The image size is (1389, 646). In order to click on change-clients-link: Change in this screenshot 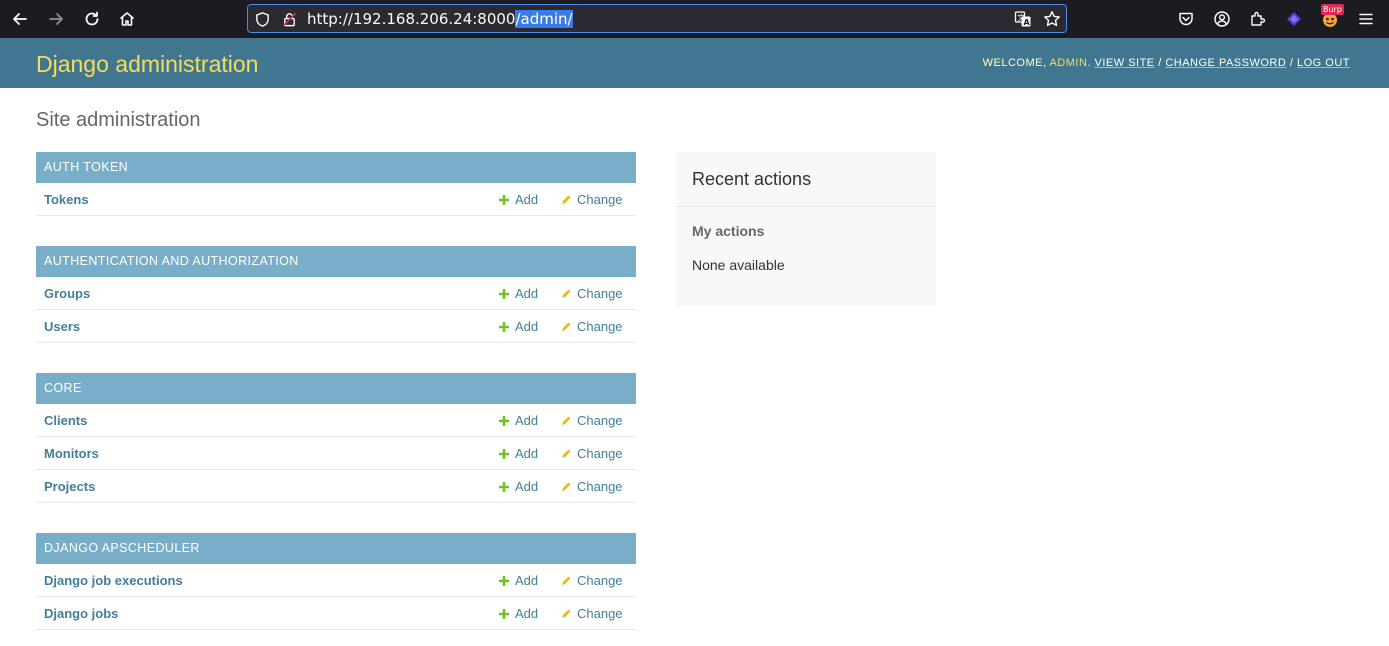, I will do `click(591, 420)`.